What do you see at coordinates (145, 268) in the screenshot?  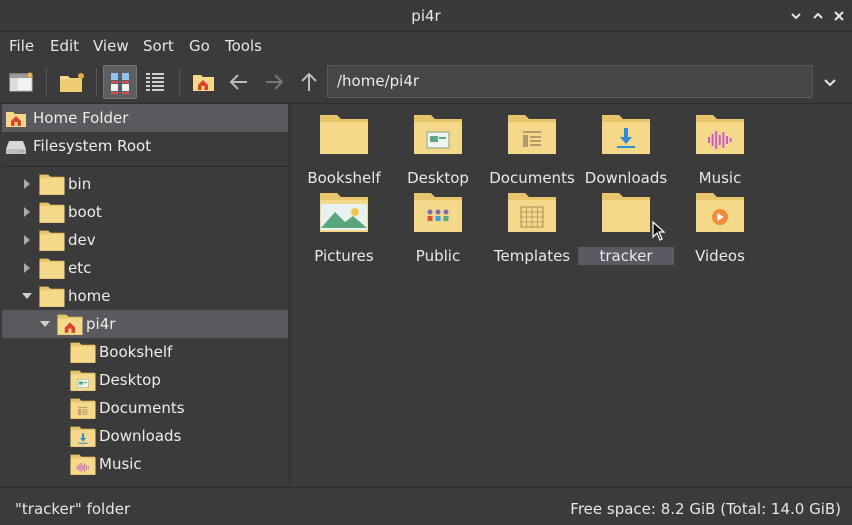 I see `tree-item-etc: etc` at bounding box center [145, 268].